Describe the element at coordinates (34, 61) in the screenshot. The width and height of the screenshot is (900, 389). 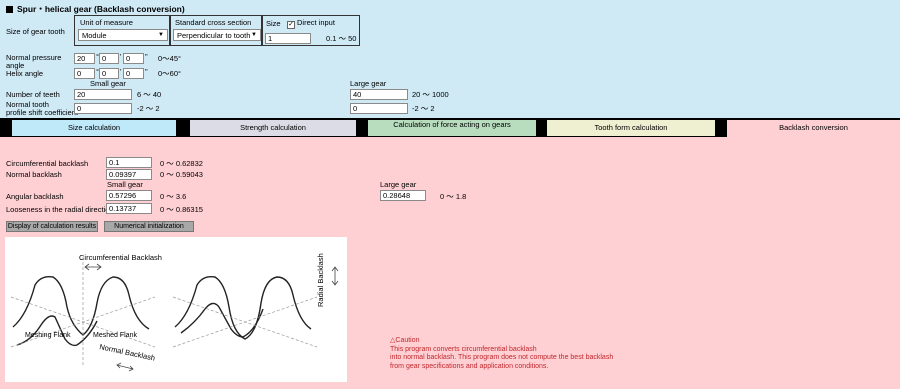
I see `normal-pressure-angle-label: Normal pressure angle` at that location.